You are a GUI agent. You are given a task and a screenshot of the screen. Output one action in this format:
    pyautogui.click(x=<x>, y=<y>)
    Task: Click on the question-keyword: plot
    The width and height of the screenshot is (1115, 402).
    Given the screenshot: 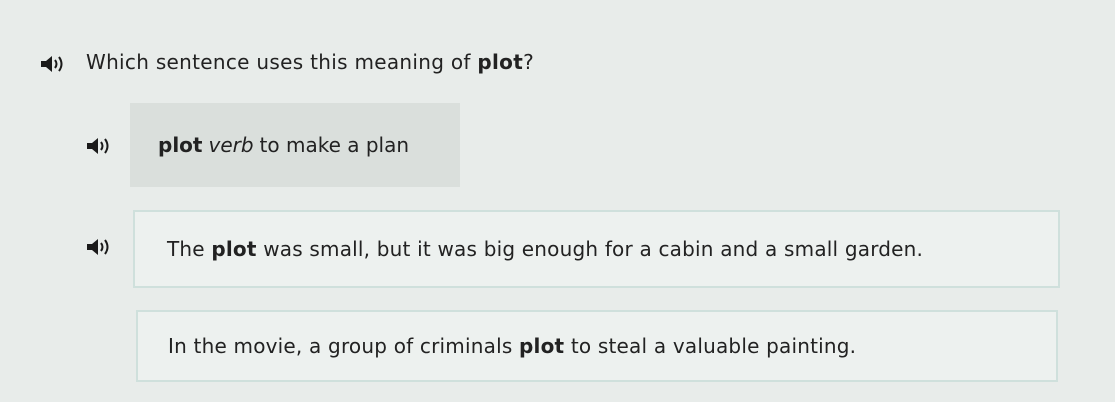 What is the action you would take?
    pyautogui.click(x=500, y=62)
    